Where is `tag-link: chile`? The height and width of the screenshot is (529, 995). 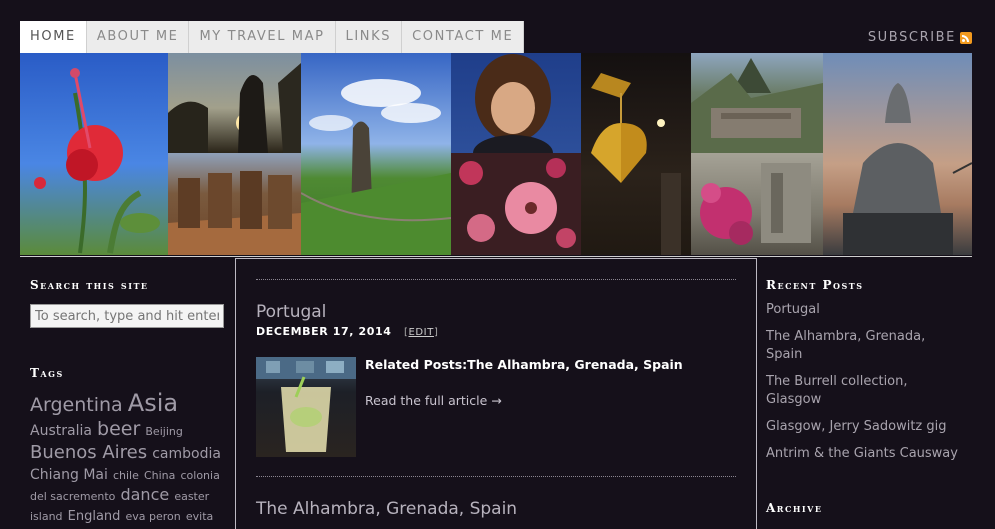 tag-link: chile is located at coordinates (126, 475).